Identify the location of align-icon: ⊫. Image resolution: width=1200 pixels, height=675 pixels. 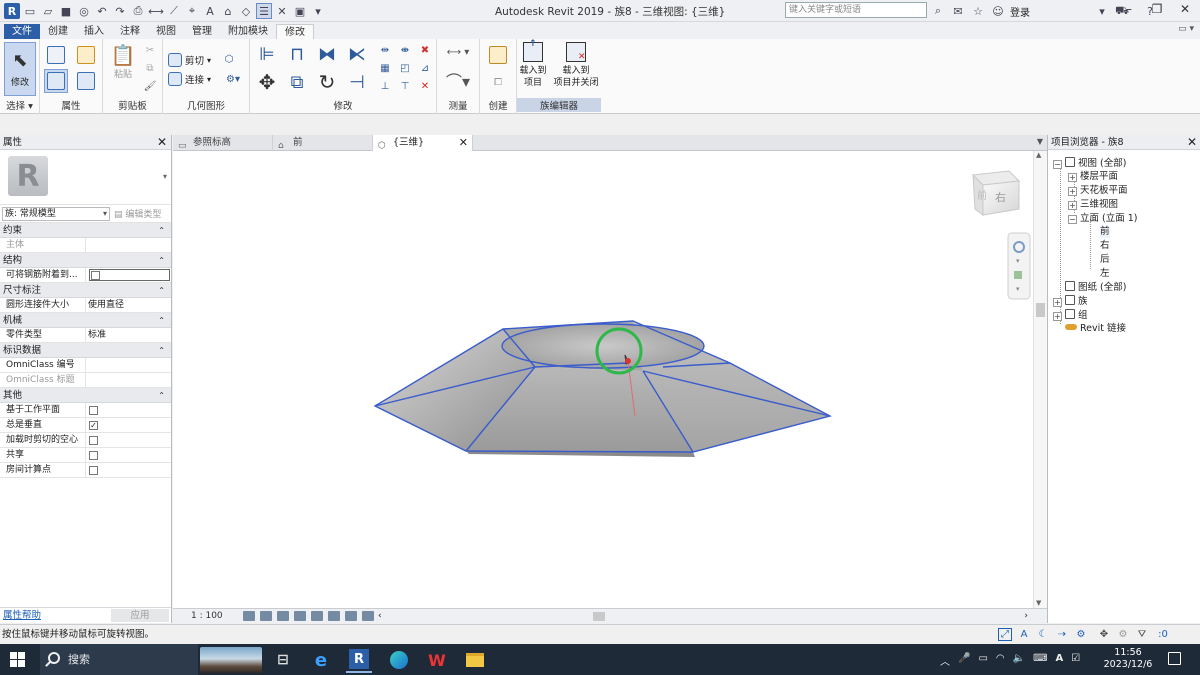
(267, 54).